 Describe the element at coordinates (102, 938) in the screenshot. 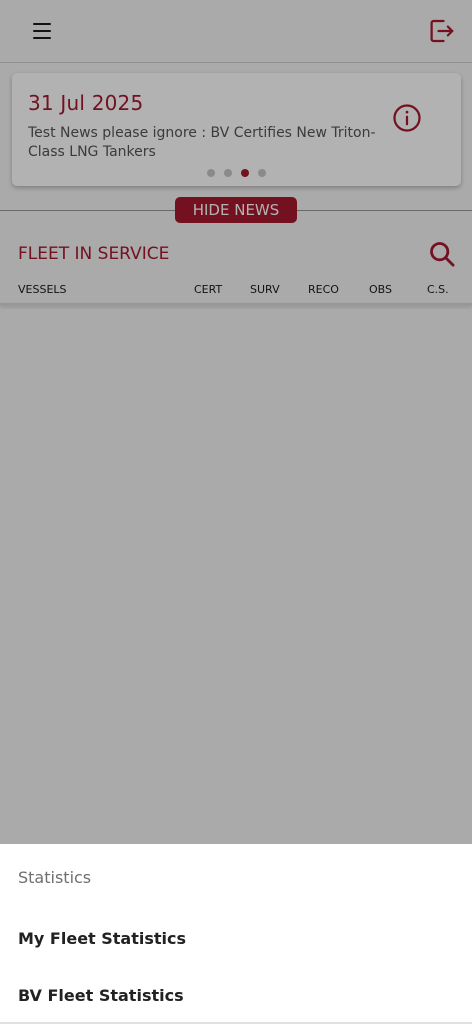

I see `my-fleet-statistics-option: My Fleet Statistics` at that location.